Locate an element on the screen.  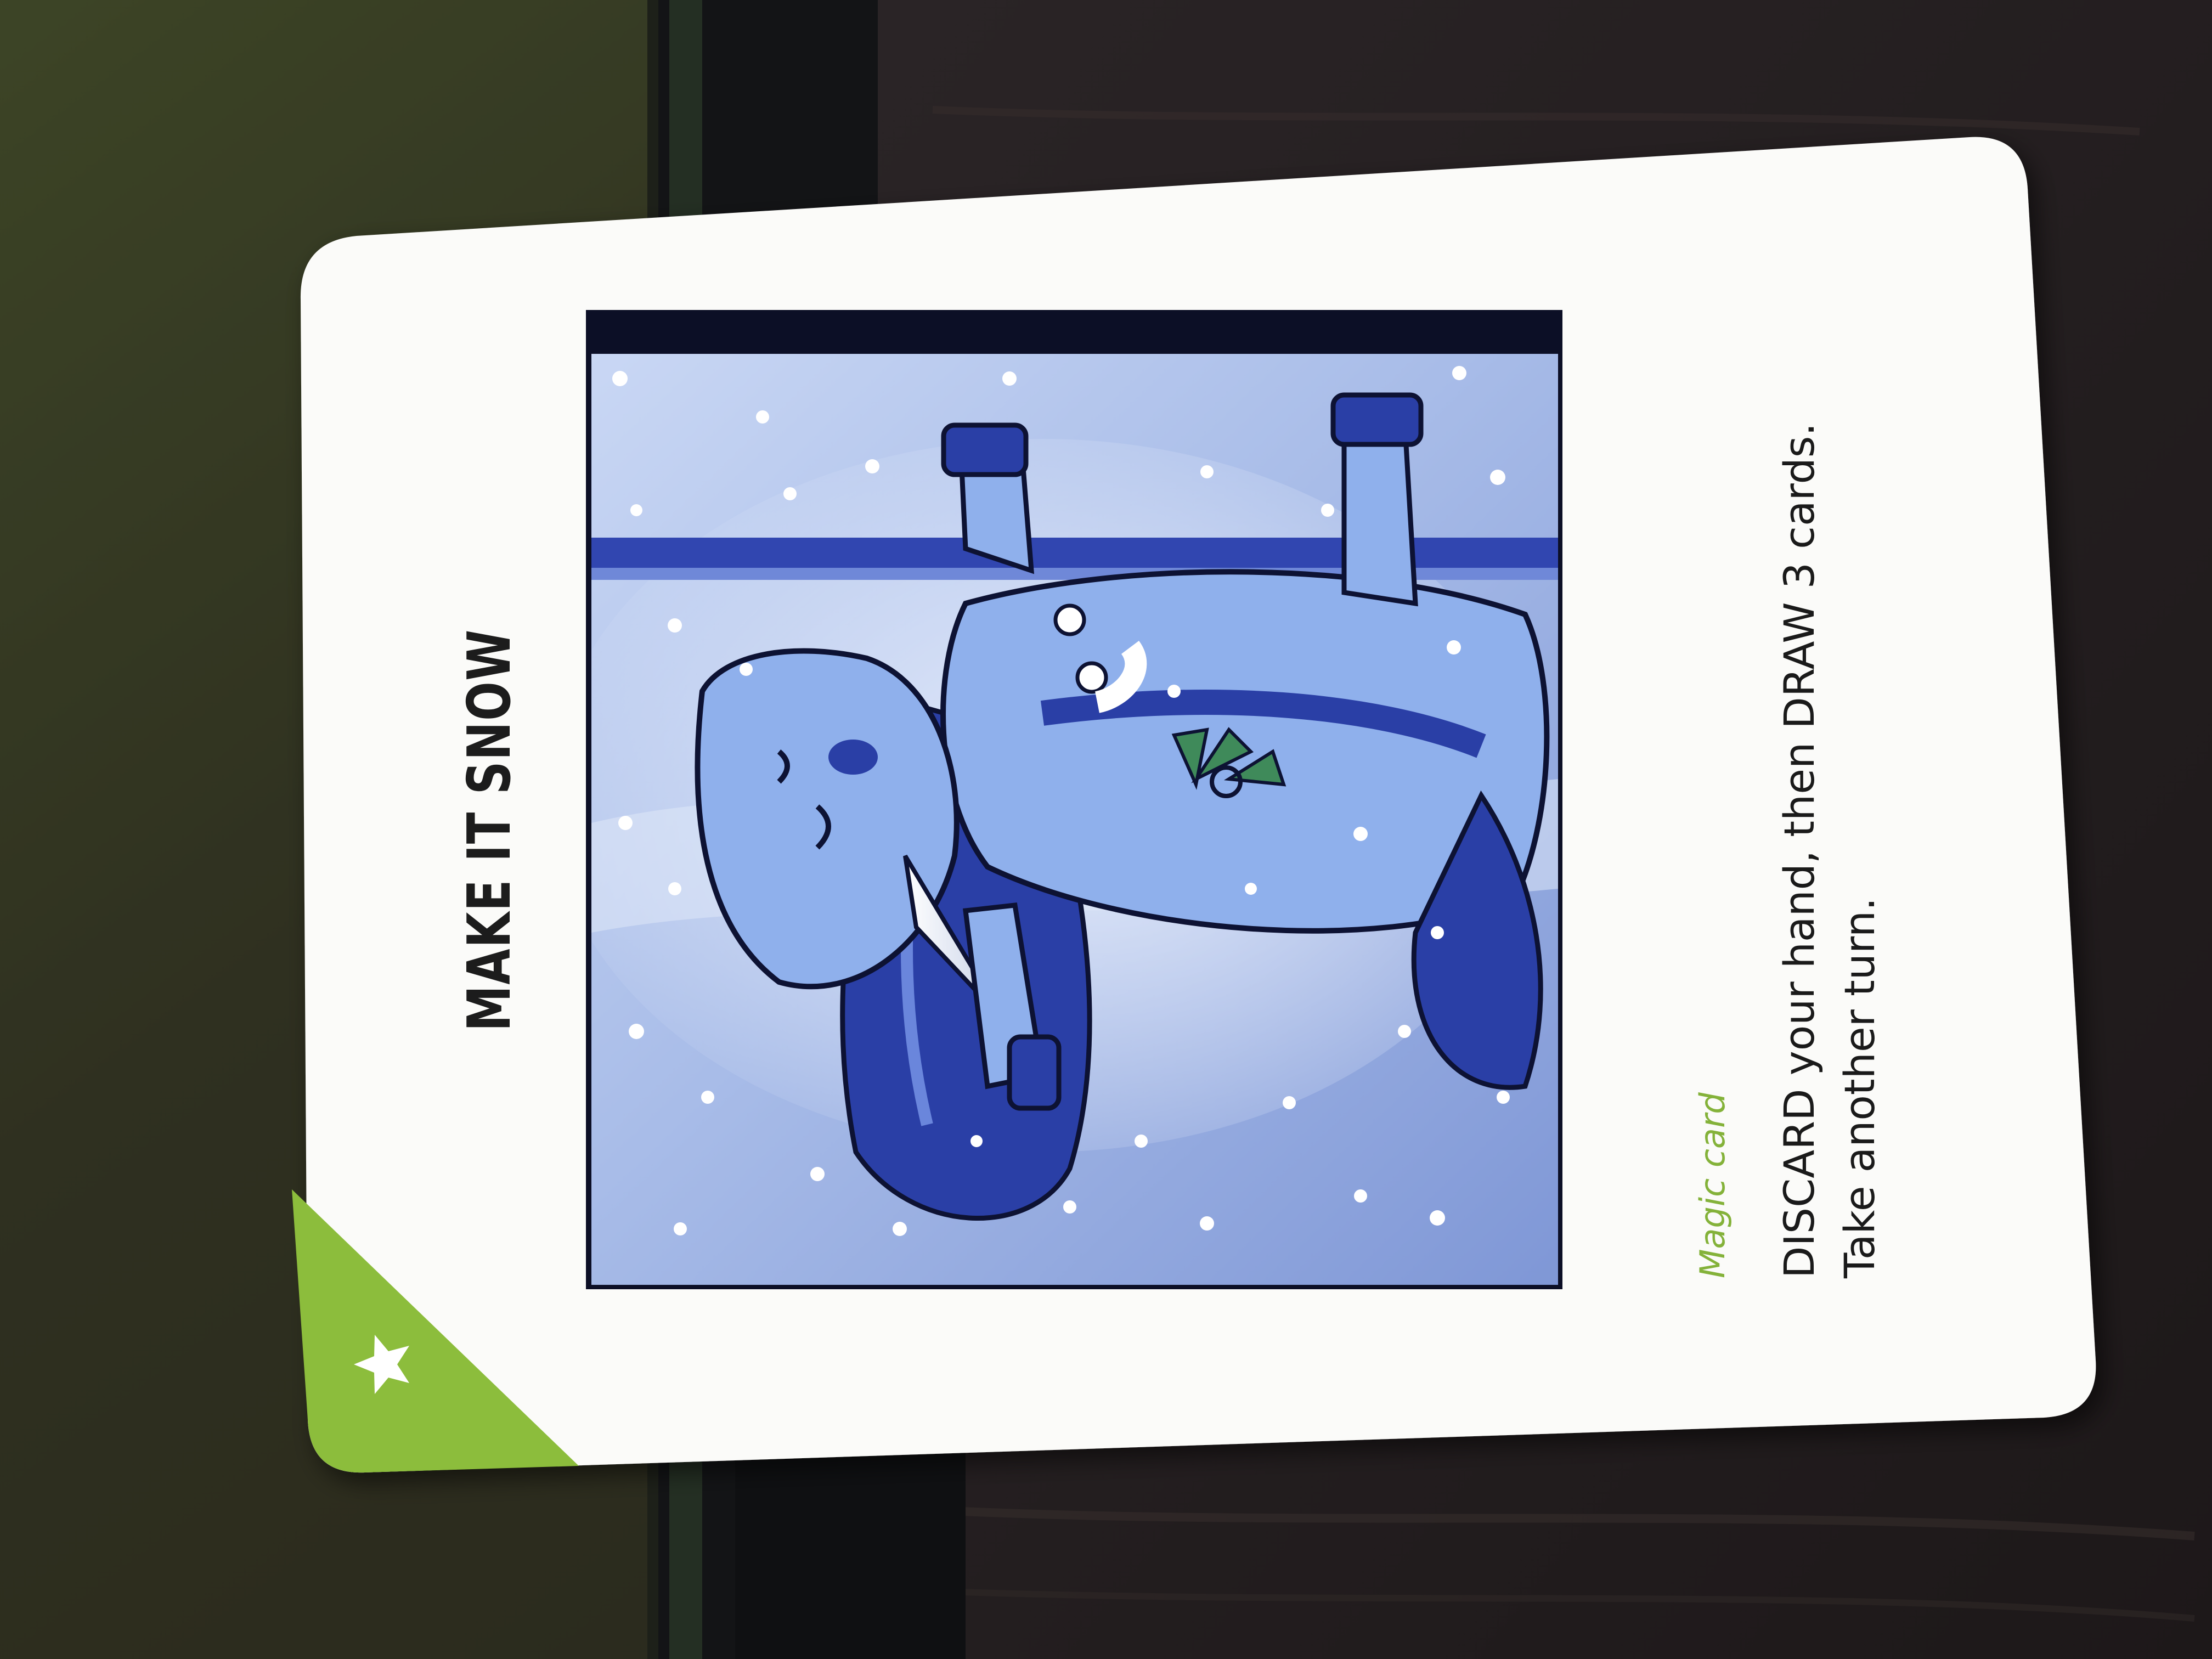
card-type-label: Magic card is located at coordinates (1713, 1185).